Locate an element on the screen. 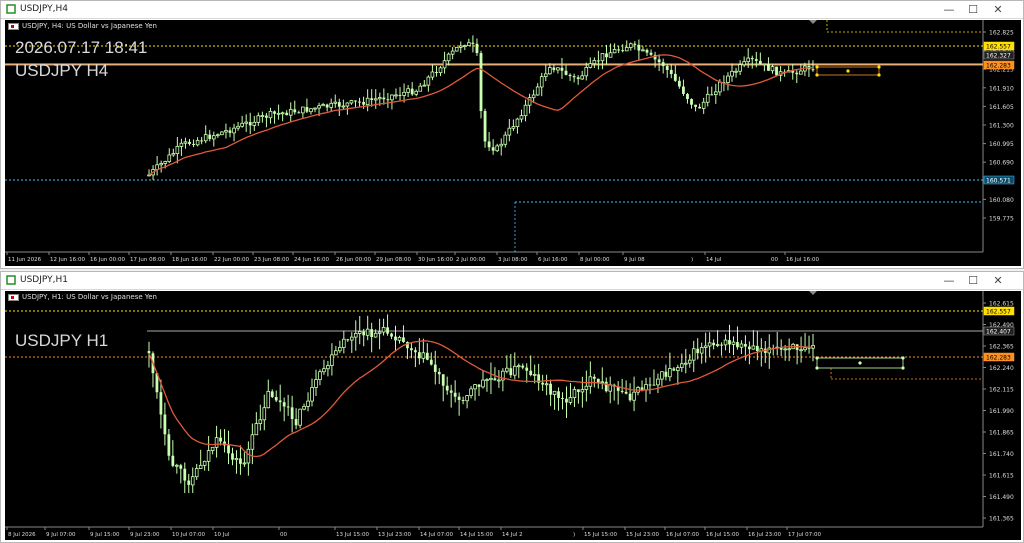  price-tag-label: 162.557 is located at coordinates (998, 312).